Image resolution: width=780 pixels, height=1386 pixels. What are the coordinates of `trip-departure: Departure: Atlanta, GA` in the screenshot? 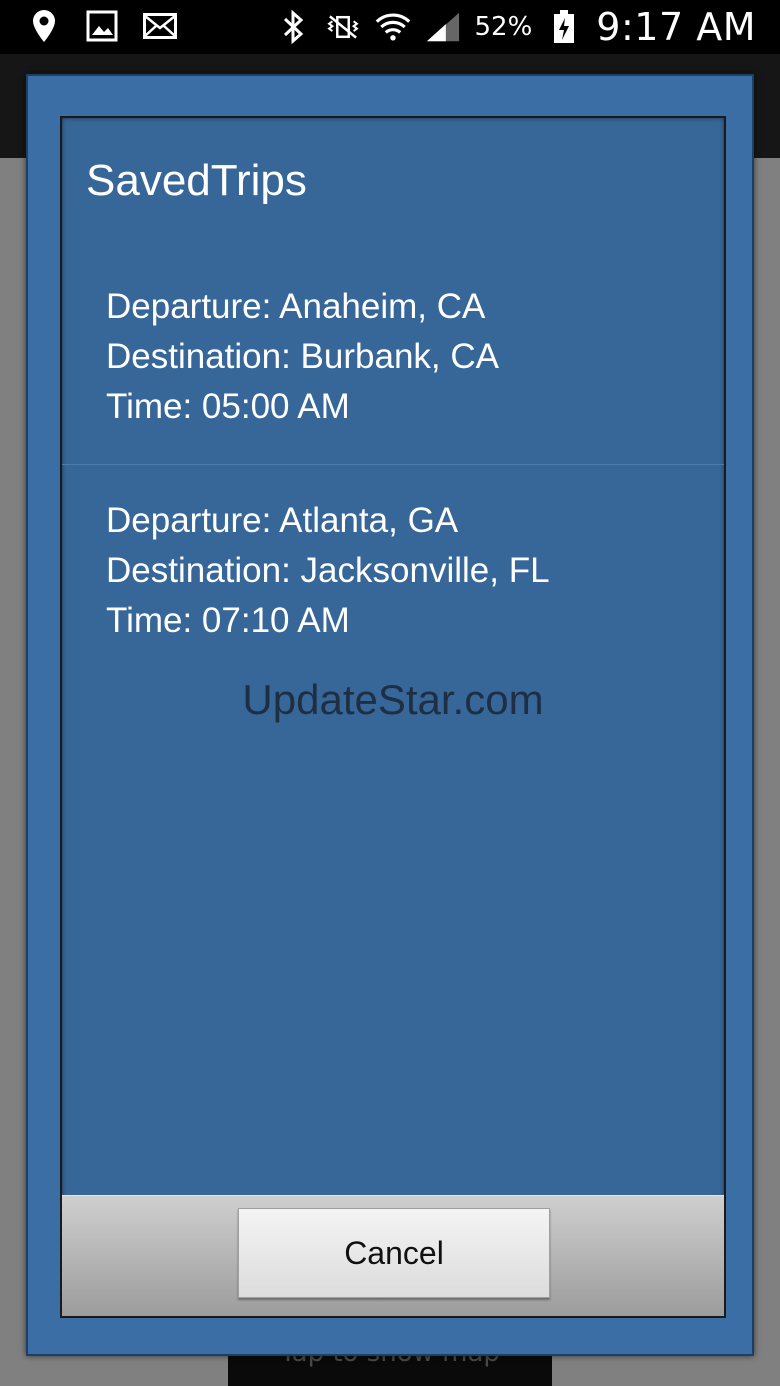 It's located at (282, 520).